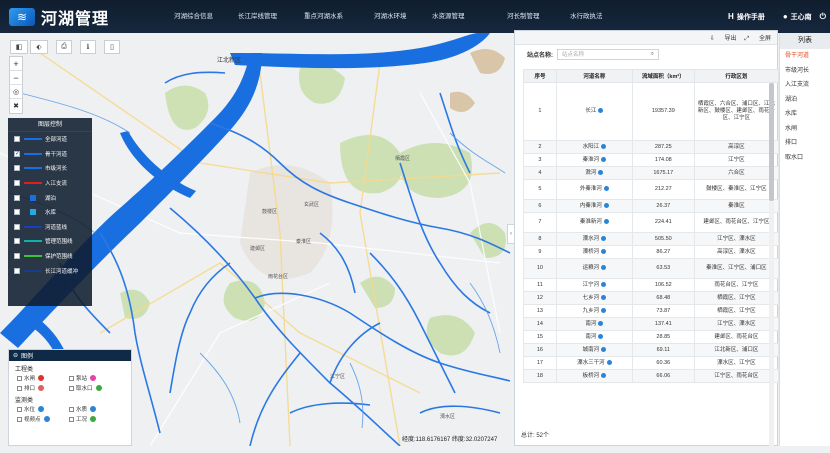  What do you see at coordinates (805, 85) in the screenshot?
I see `category-list-item: 入江支流` at bounding box center [805, 85].